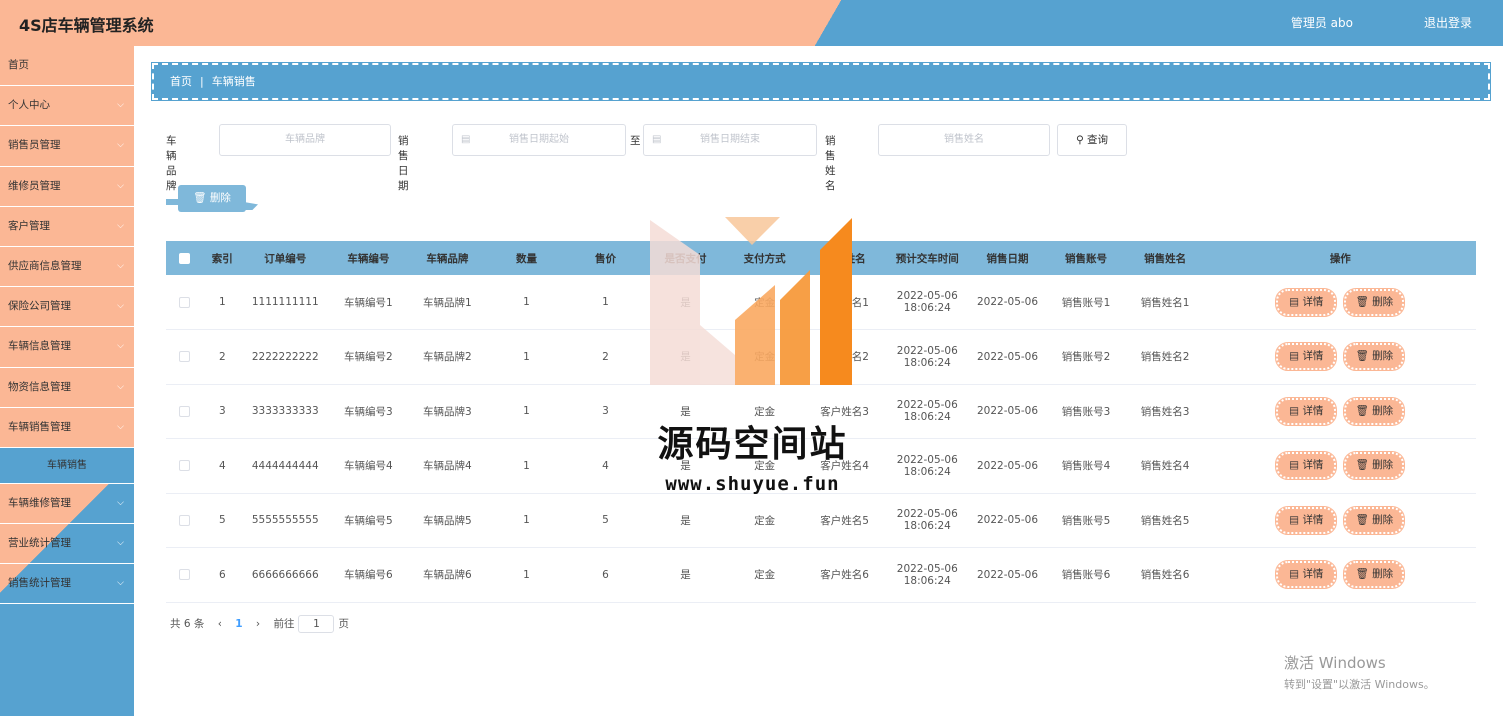 Image resolution: width=1503 pixels, height=716 pixels. I want to click on sidebar-subitem-car-sales: 车辆销售, so click(67, 465).